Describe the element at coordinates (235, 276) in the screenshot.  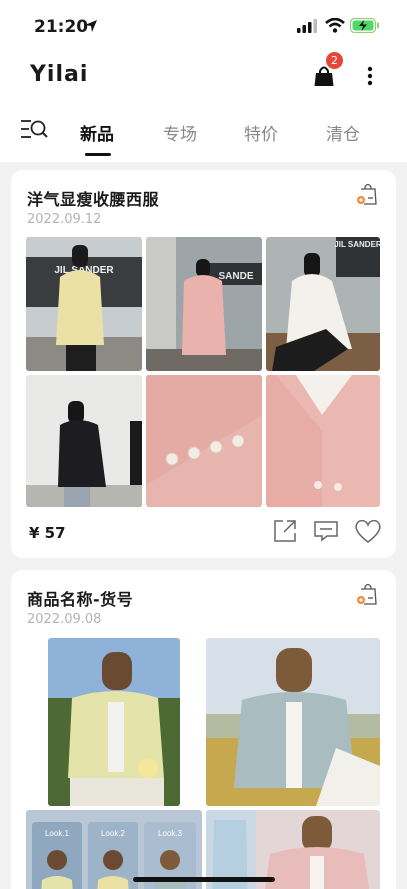
I see `svg-text: SANDE` at that location.